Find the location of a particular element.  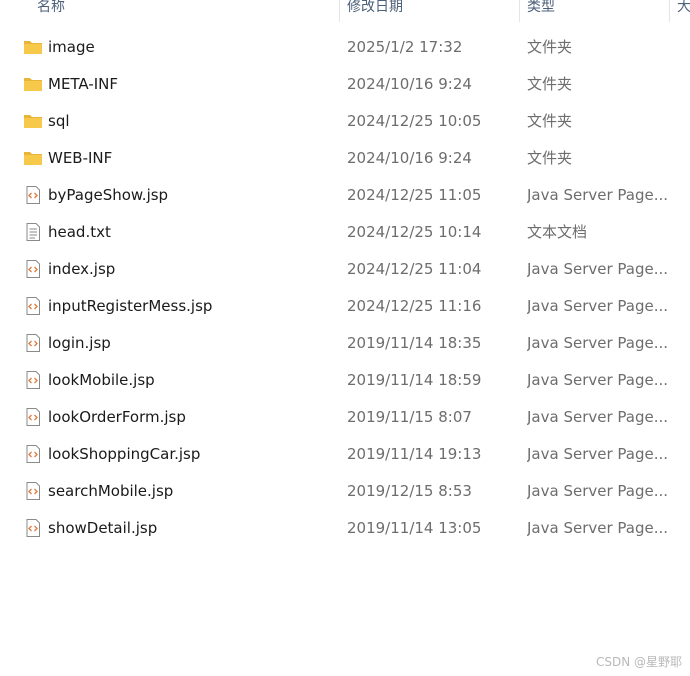

file-name: showDetail.jsp is located at coordinates (103, 528).